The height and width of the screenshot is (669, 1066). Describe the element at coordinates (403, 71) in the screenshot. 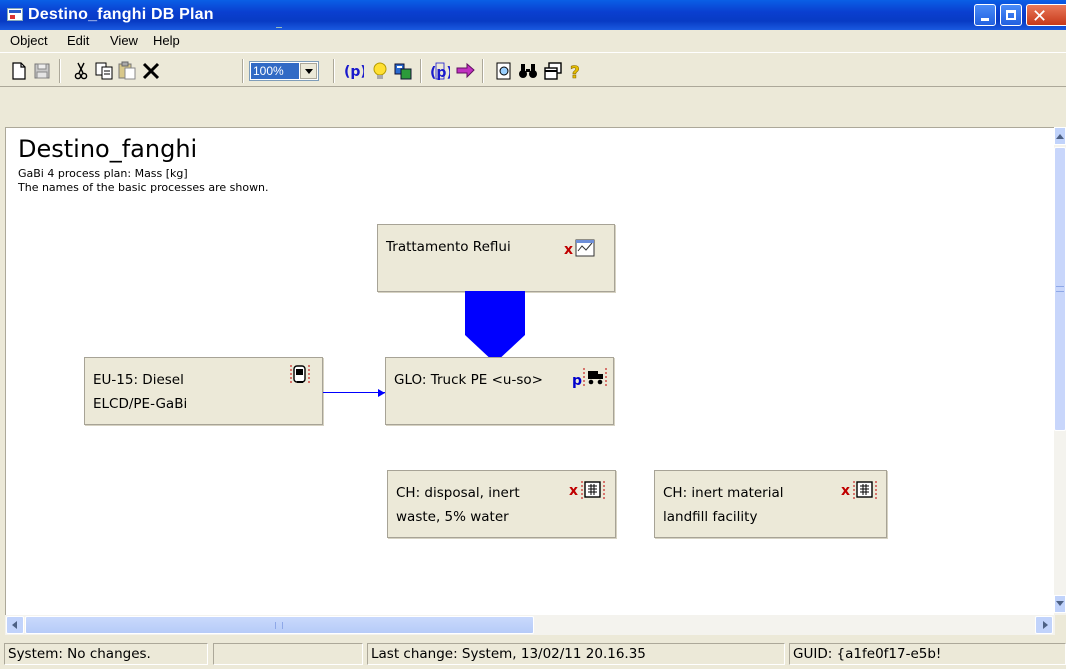

I see `db-icon` at that location.